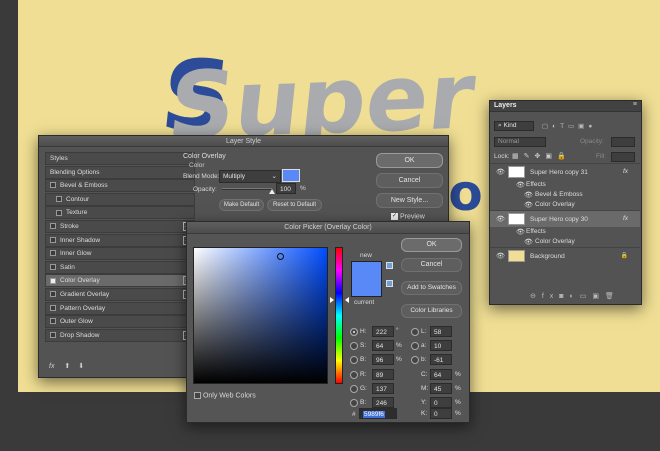 This screenshot has width=660, height=451. What do you see at coordinates (389, 283) in the screenshot?
I see `web-safe-icon` at bounding box center [389, 283].